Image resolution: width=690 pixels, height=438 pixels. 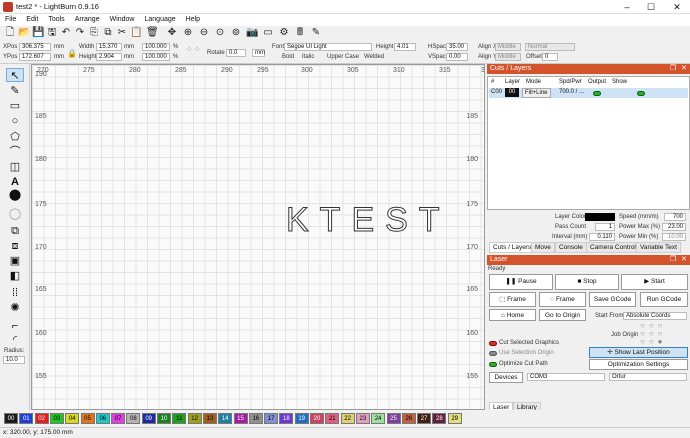 I want to click on palette-swatch-17: 17, so click(x=271, y=418).